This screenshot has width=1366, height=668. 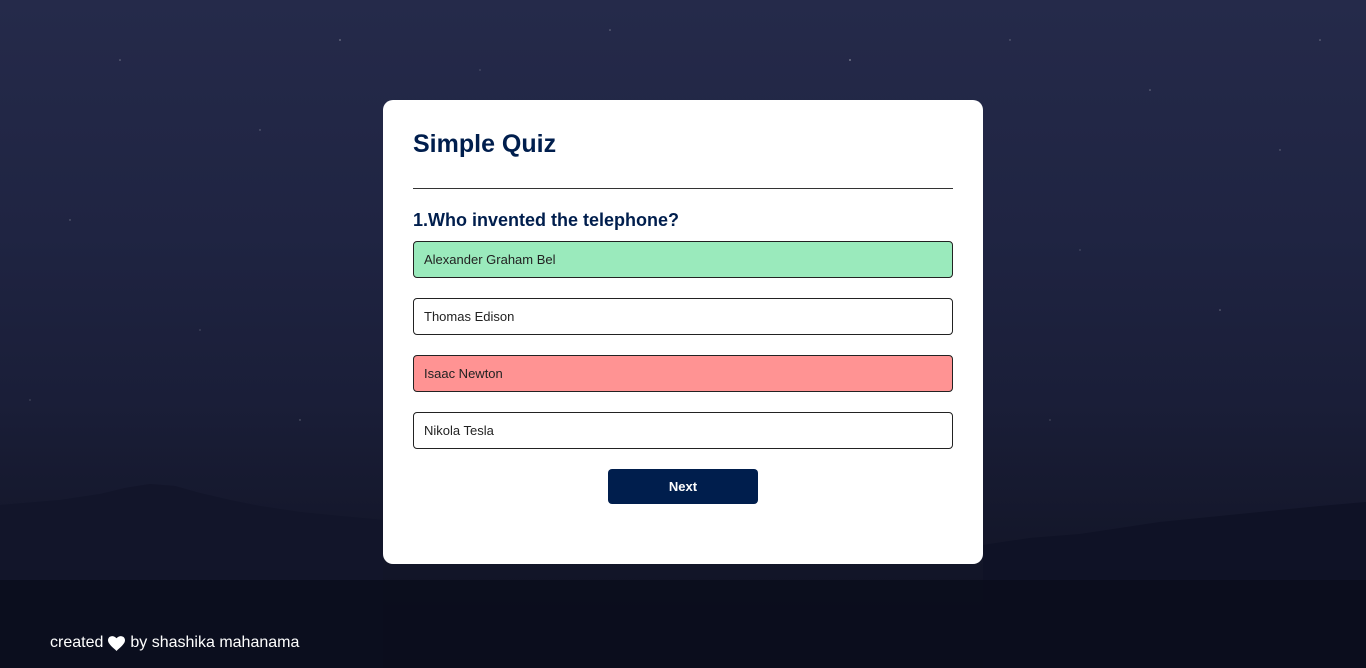 What do you see at coordinates (683, 259) in the screenshot?
I see `answer-option-1: Alexander Graham Bel` at bounding box center [683, 259].